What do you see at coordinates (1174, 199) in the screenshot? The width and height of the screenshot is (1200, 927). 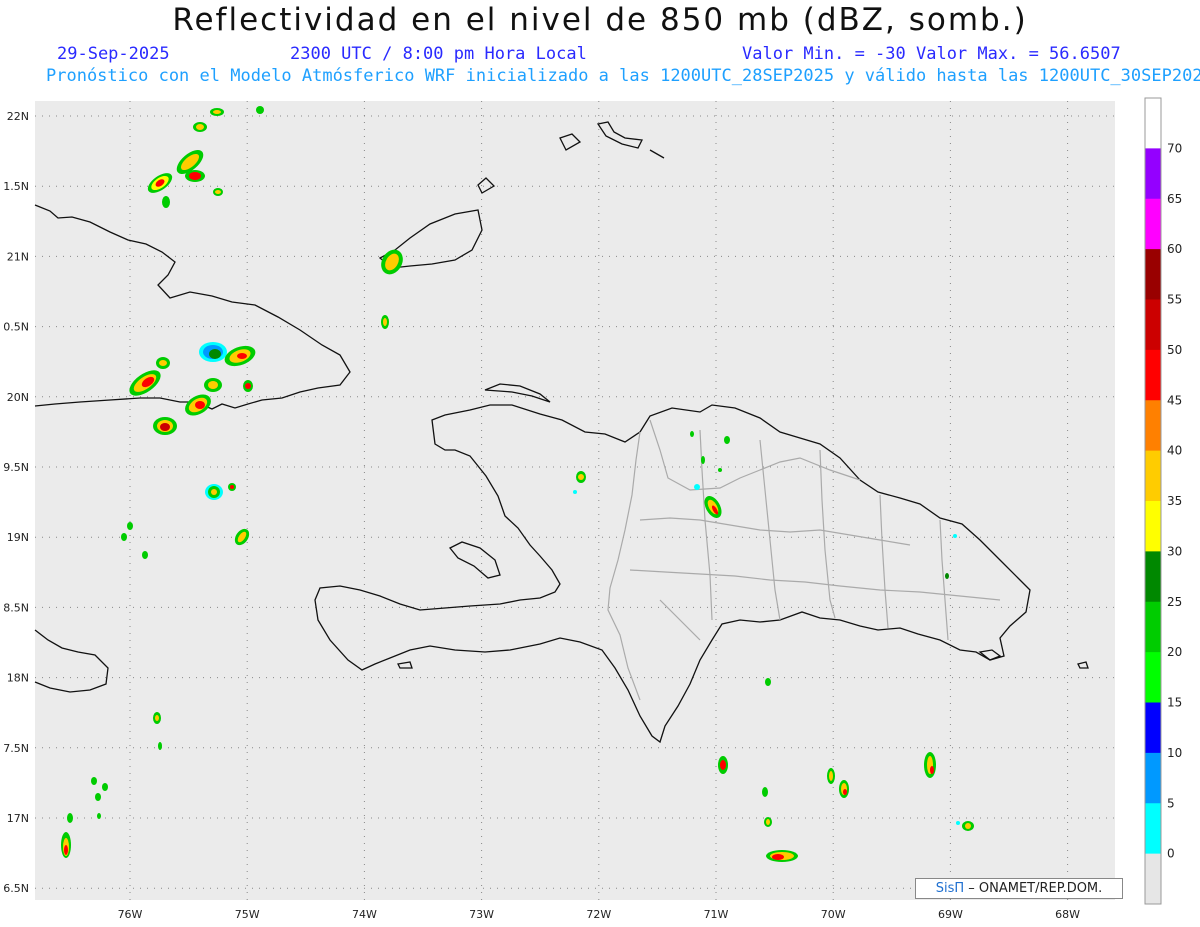 I see `colorbar-tick-label: 65` at bounding box center [1174, 199].